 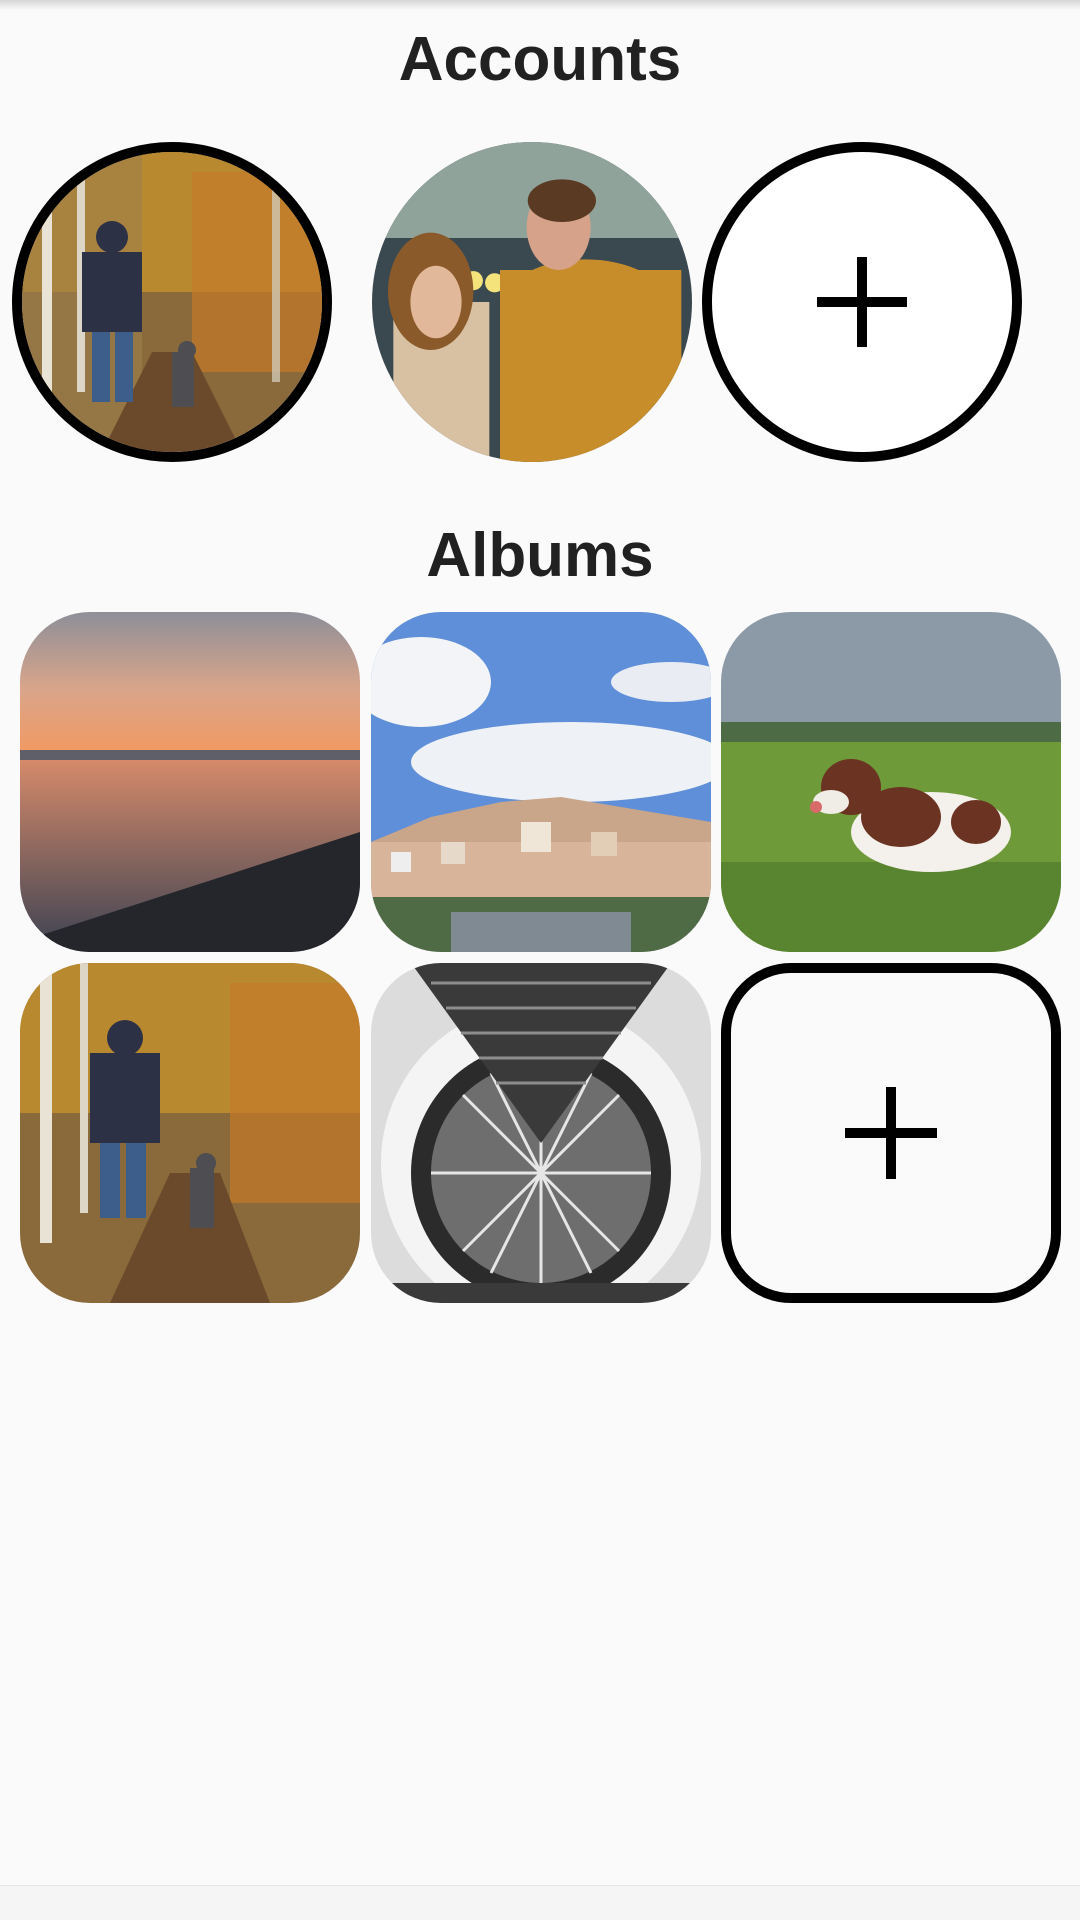 I want to click on albums-title: Albums, so click(x=540, y=555).